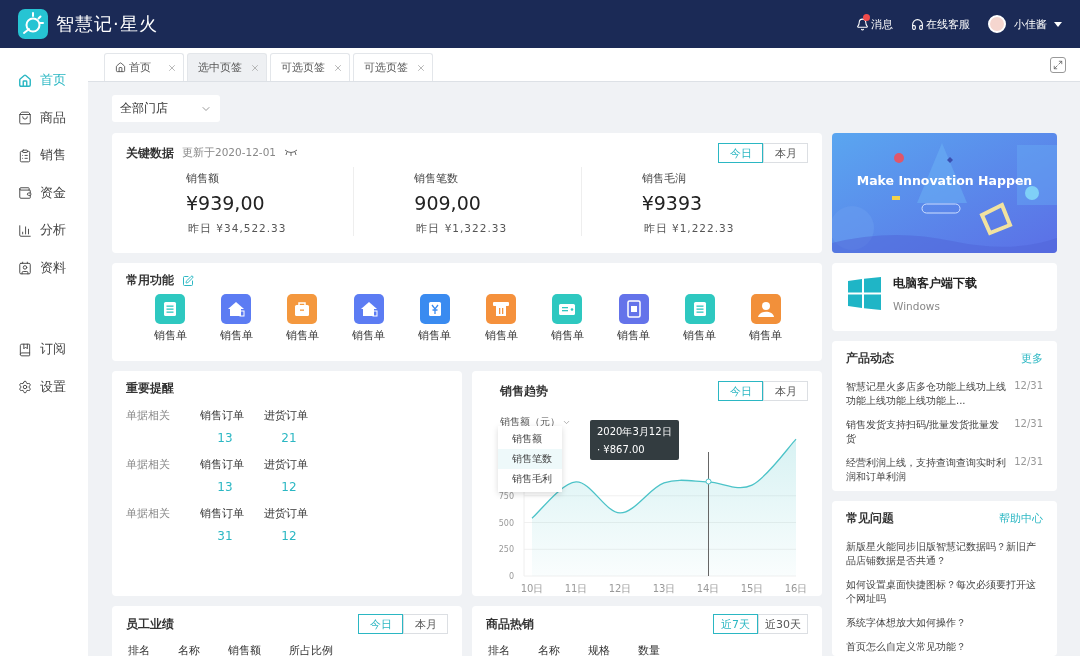 This screenshot has height=656, width=1080. I want to click on sidebar-item: 订阅, so click(44, 350).